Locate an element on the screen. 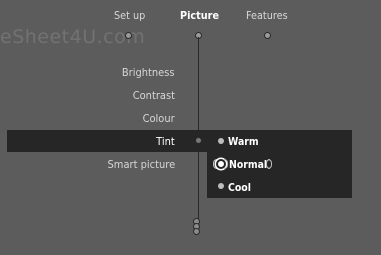 Image resolution: width=381 pixels, height=255 pixels. cool-radio-icon is located at coordinates (221, 186).